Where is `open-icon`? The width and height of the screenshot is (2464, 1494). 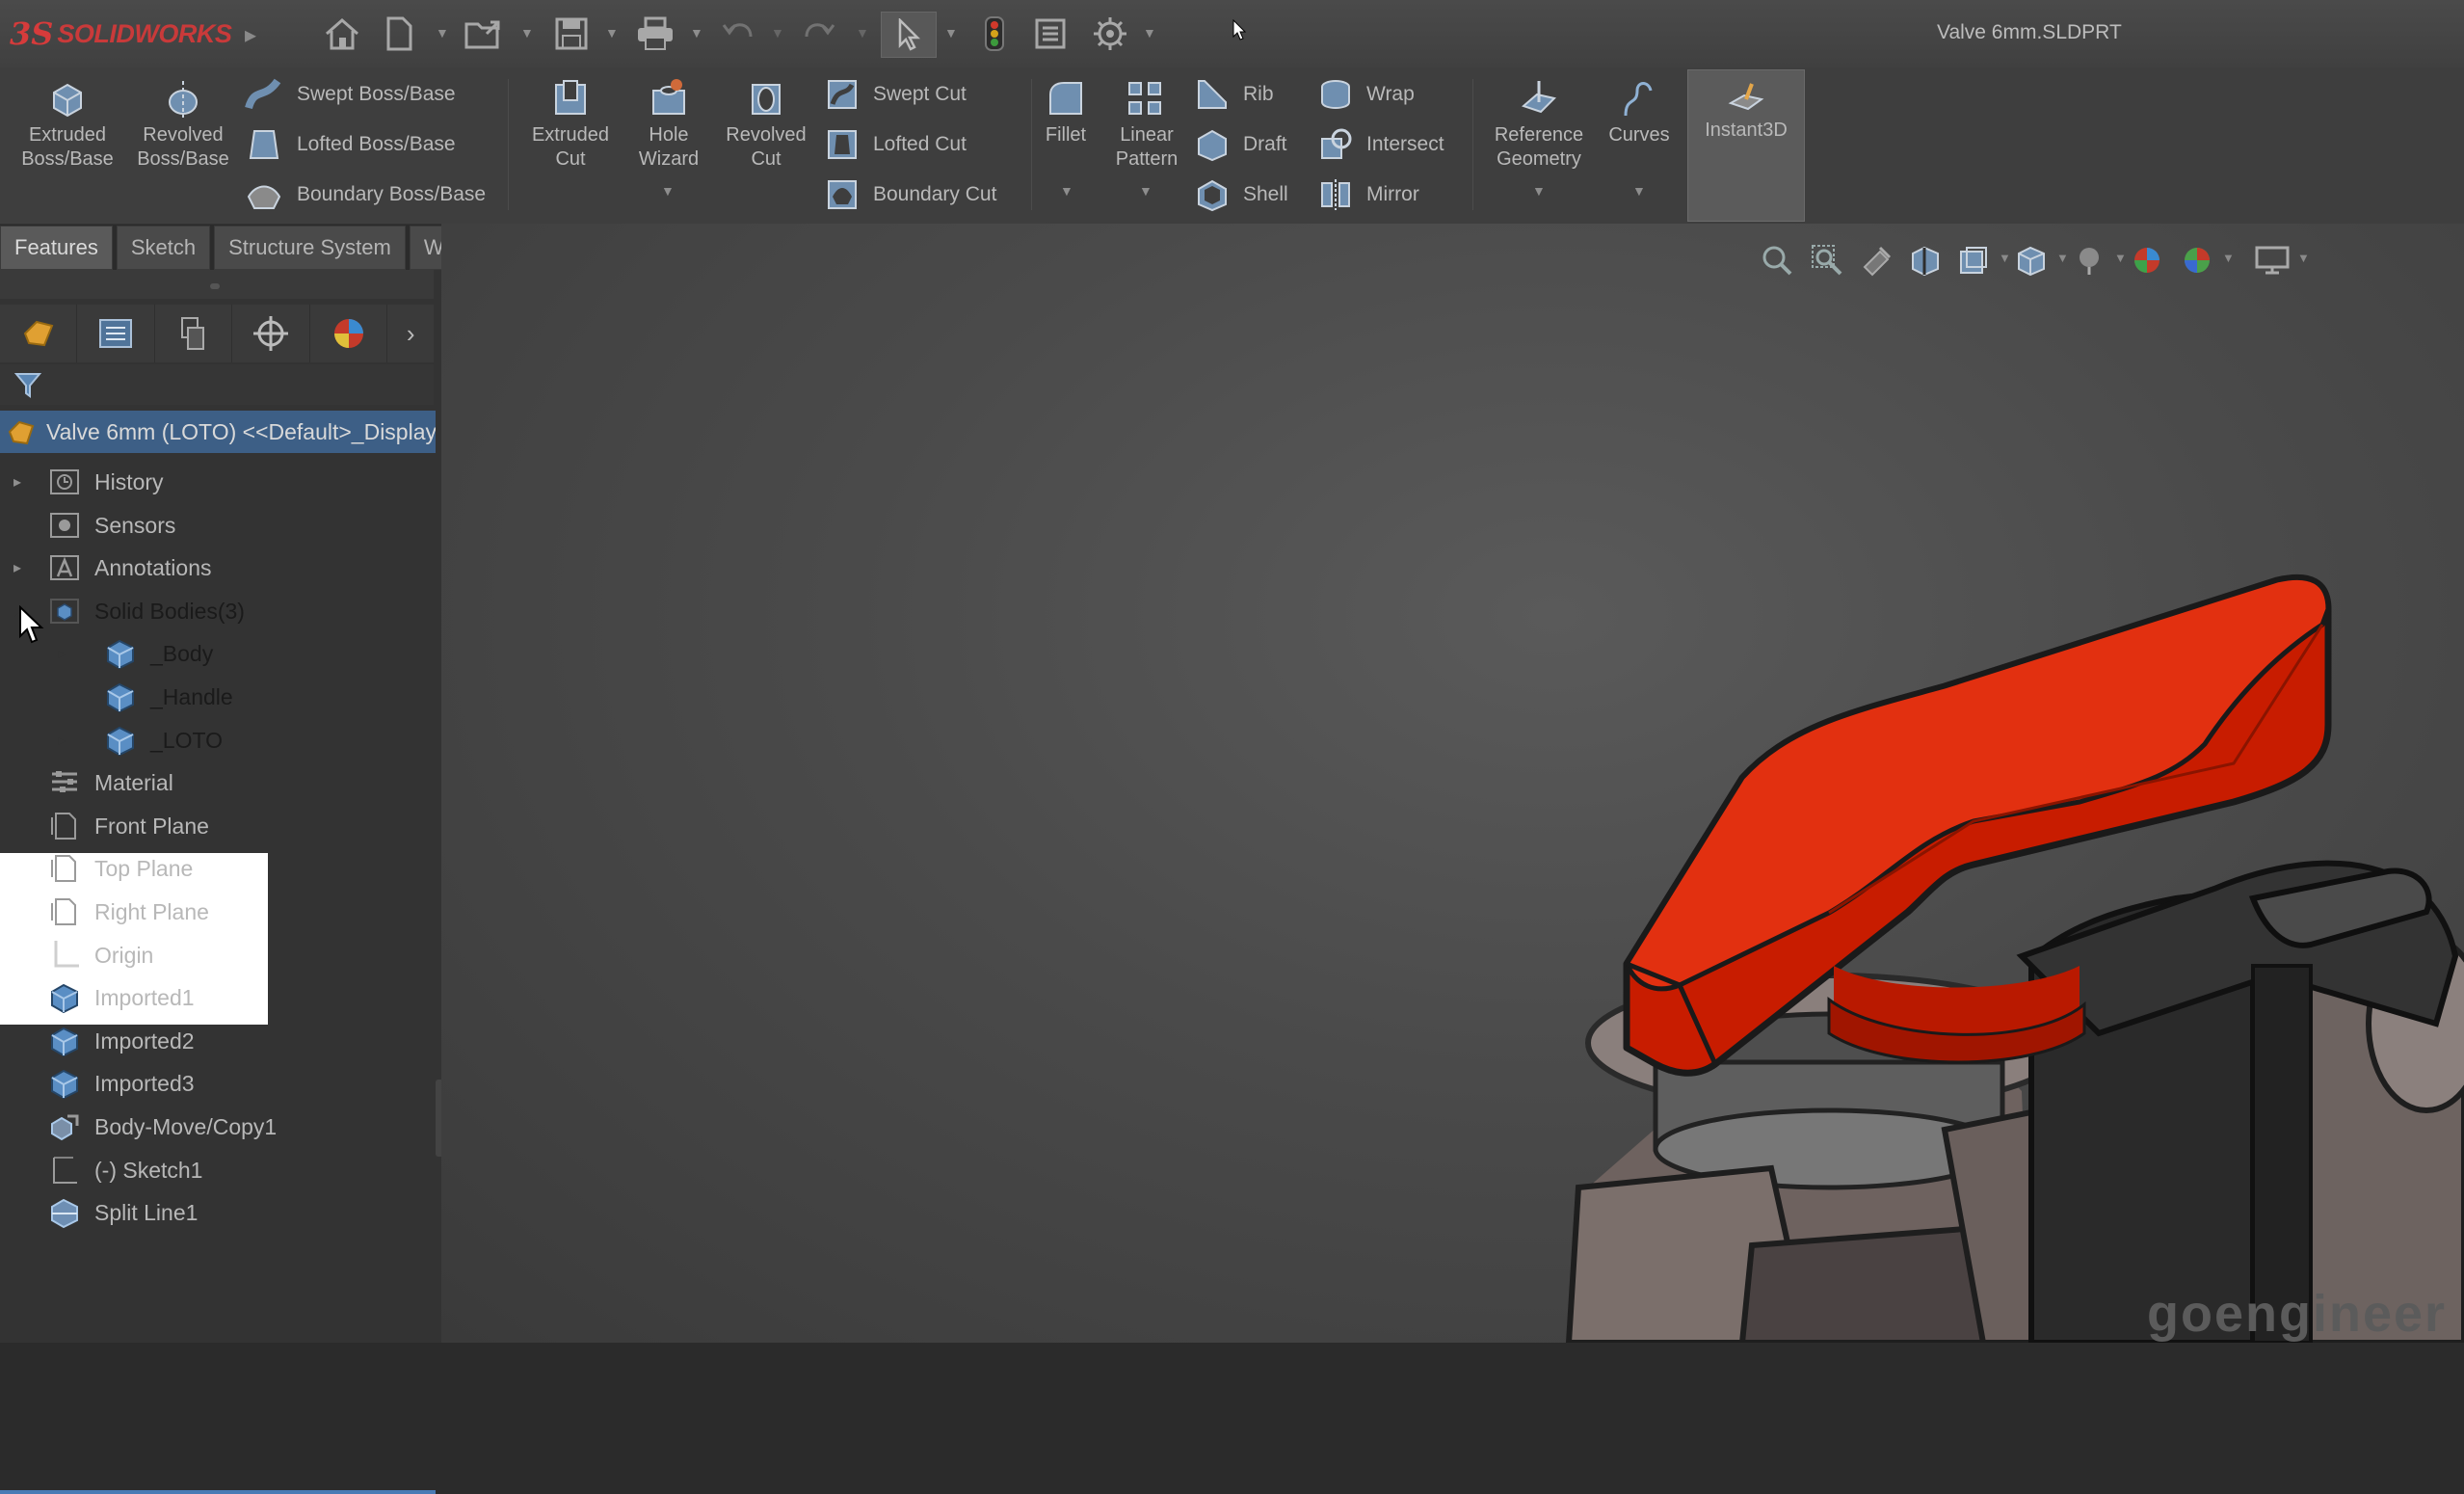
open-icon is located at coordinates (485, 34).